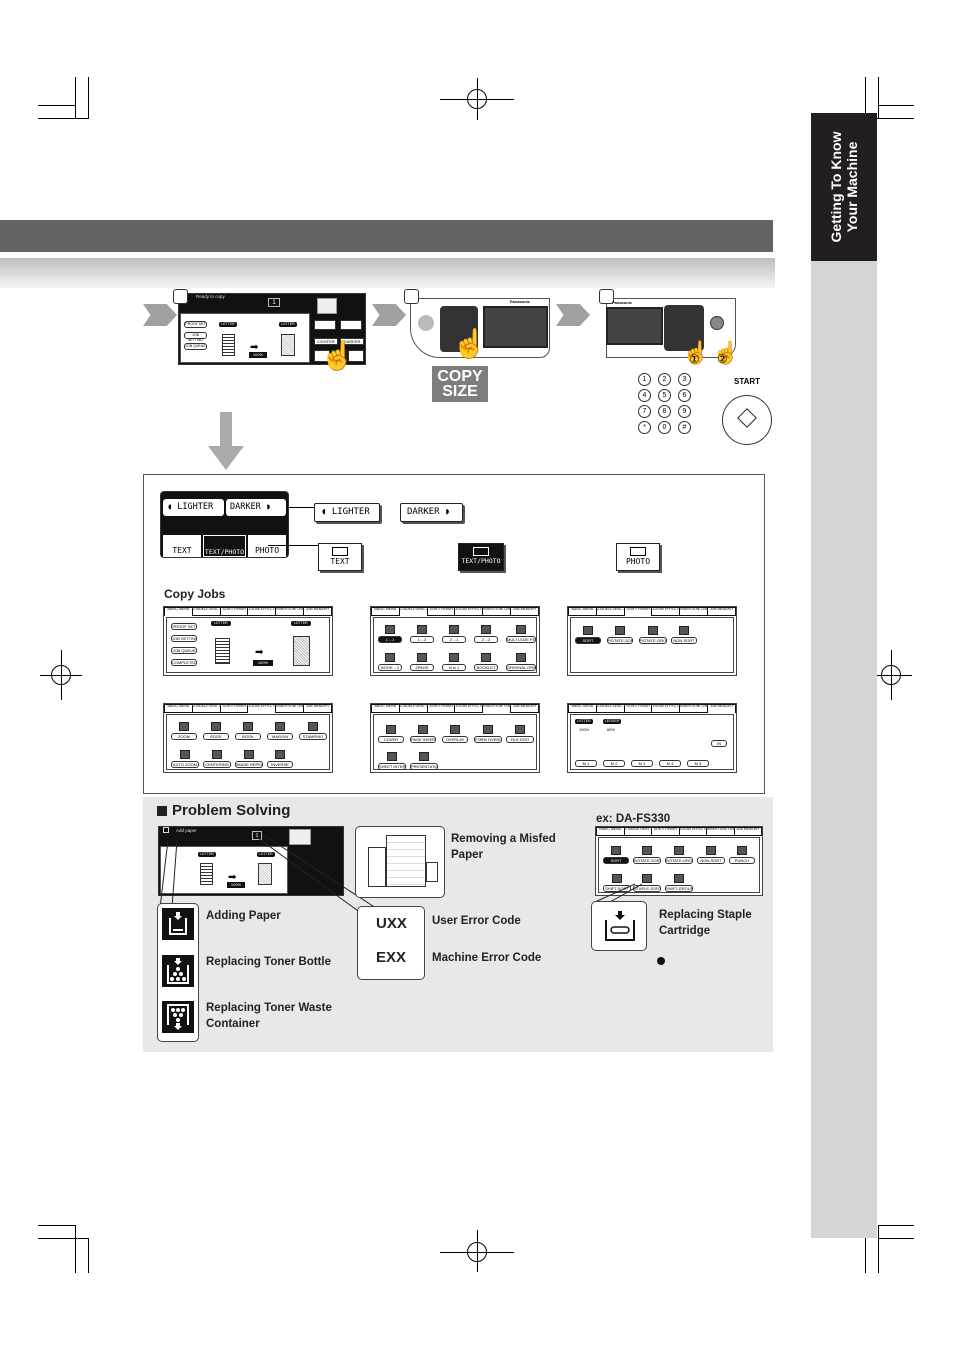  What do you see at coordinates (644, 427) in the screenshot?
I see `key-star: *` at bounding box center [644, 427].